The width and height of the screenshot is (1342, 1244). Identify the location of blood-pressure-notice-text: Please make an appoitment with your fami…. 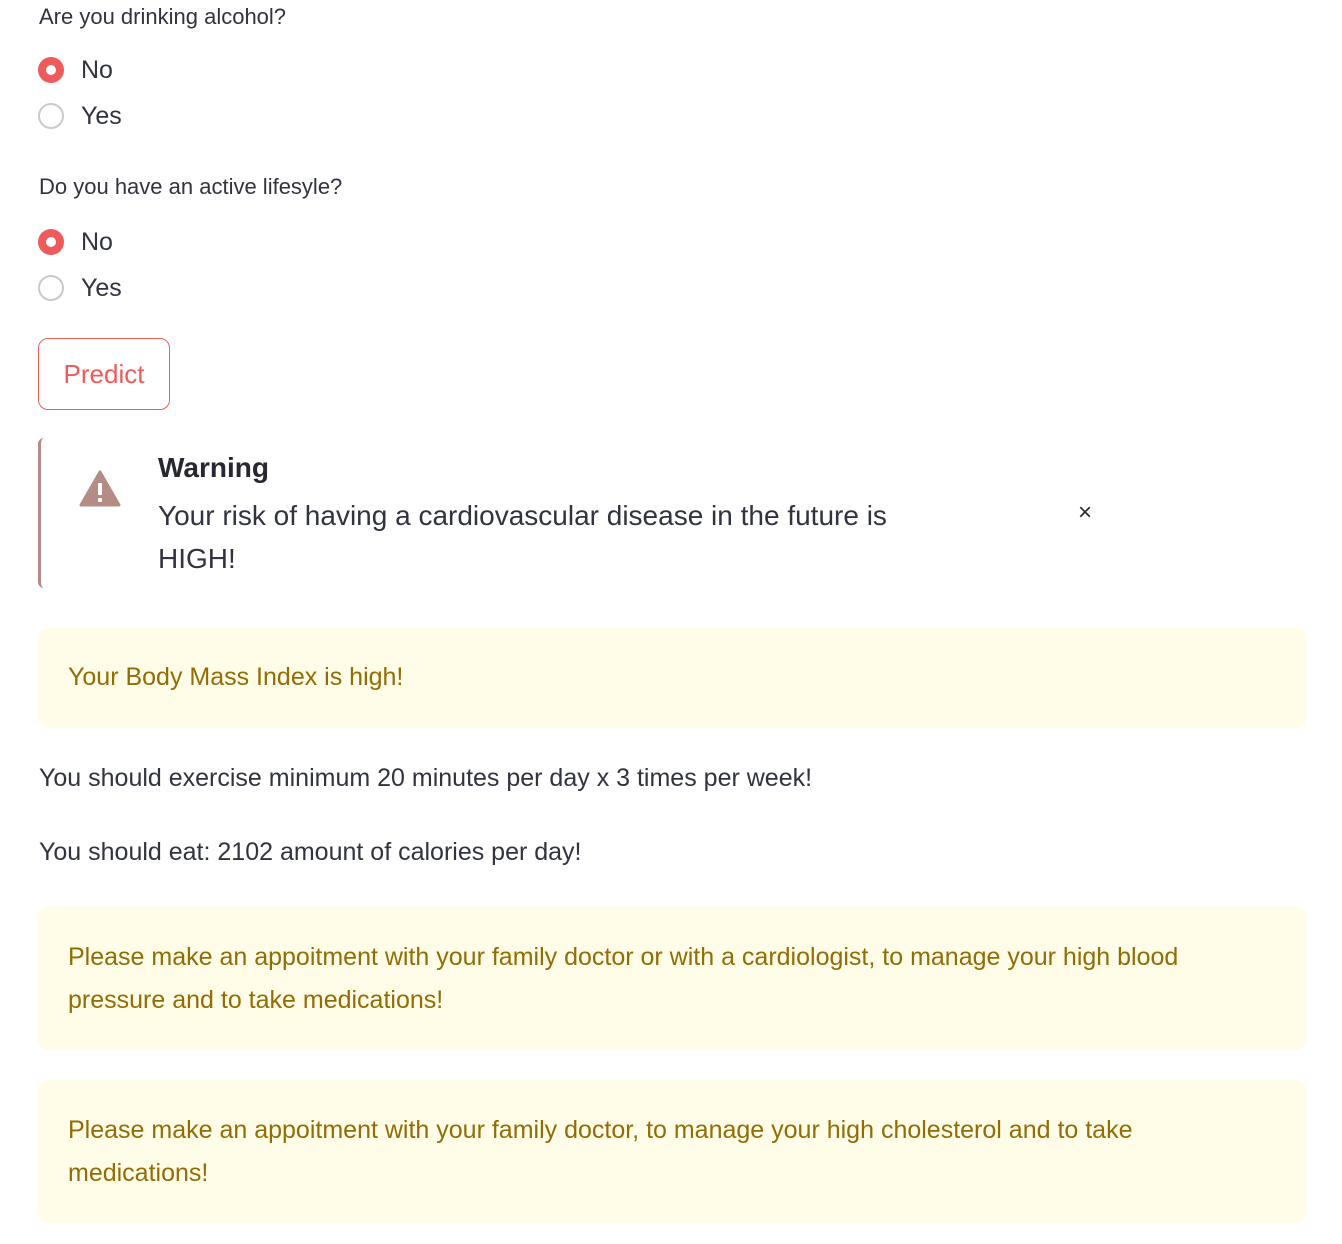
(623, 978).